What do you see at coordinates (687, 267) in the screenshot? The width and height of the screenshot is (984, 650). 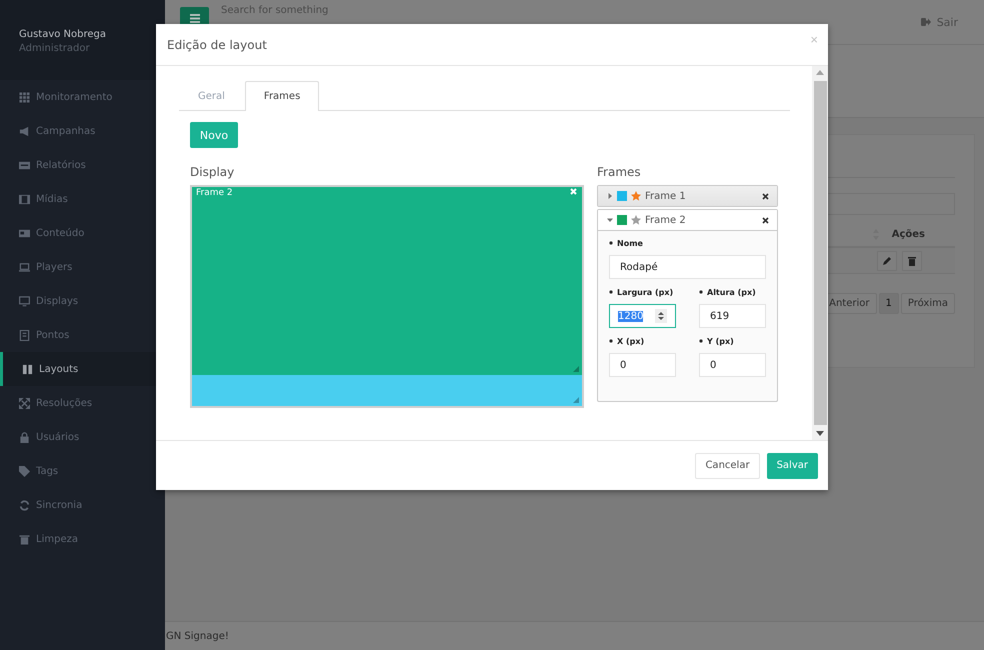 I see `input-field: Rodapé` at bounding box center [687, 267].